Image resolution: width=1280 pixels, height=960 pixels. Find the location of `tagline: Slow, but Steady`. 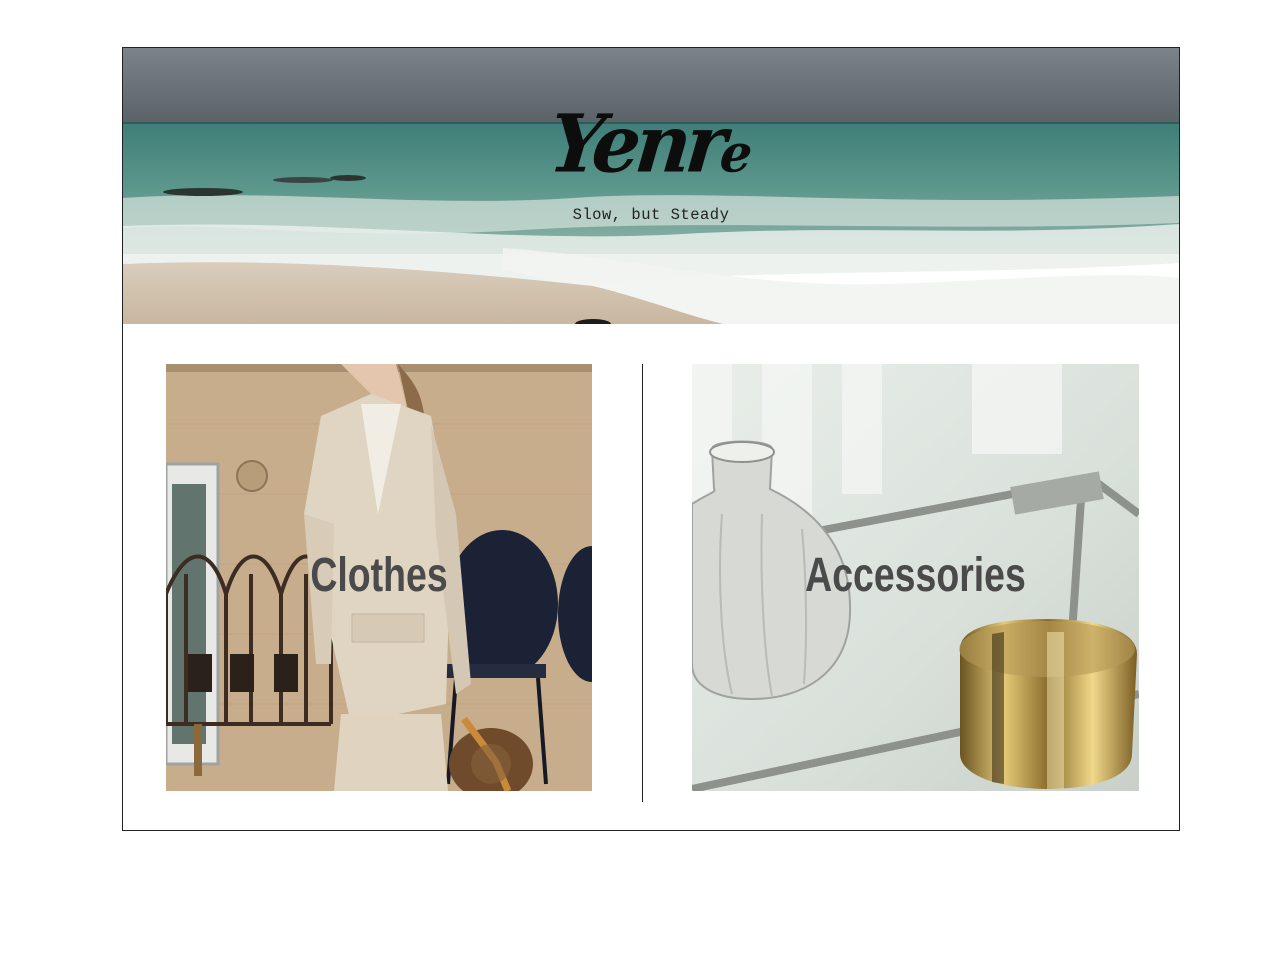

tagline: Slow, but Steady is located at coordinates (651, 215).